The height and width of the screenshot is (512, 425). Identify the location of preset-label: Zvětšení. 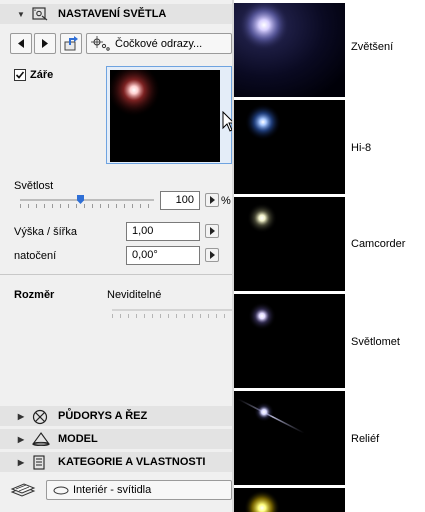
(372, 47).